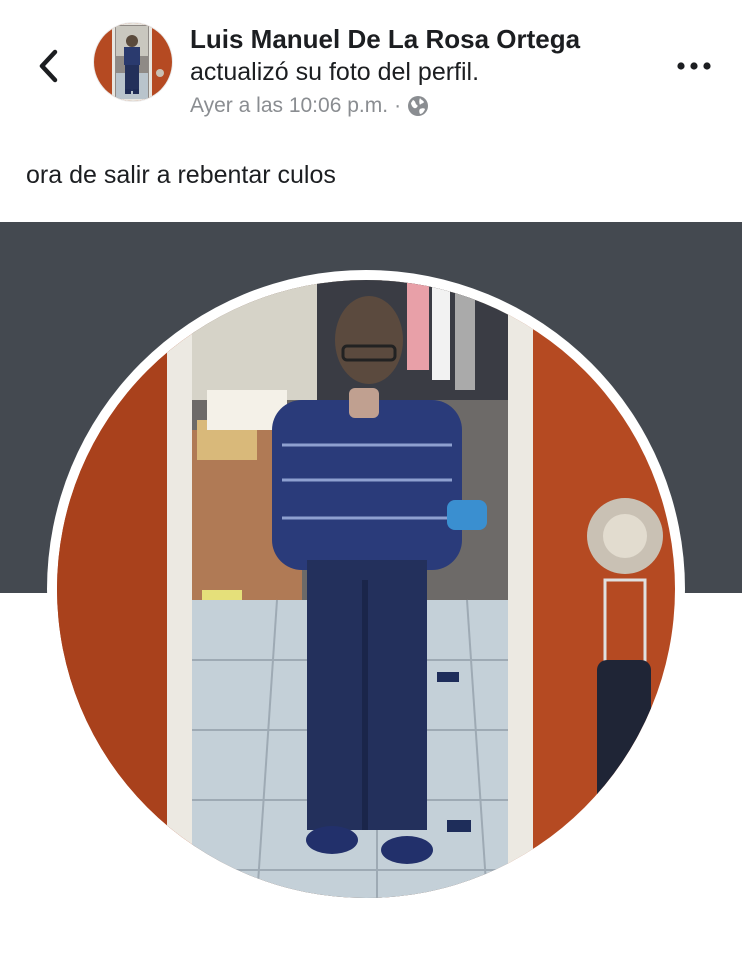 The width and height of the screenshot is (742, 960). I want to click on post-text: ora de salir a rebentar culos, so click(181, 175).